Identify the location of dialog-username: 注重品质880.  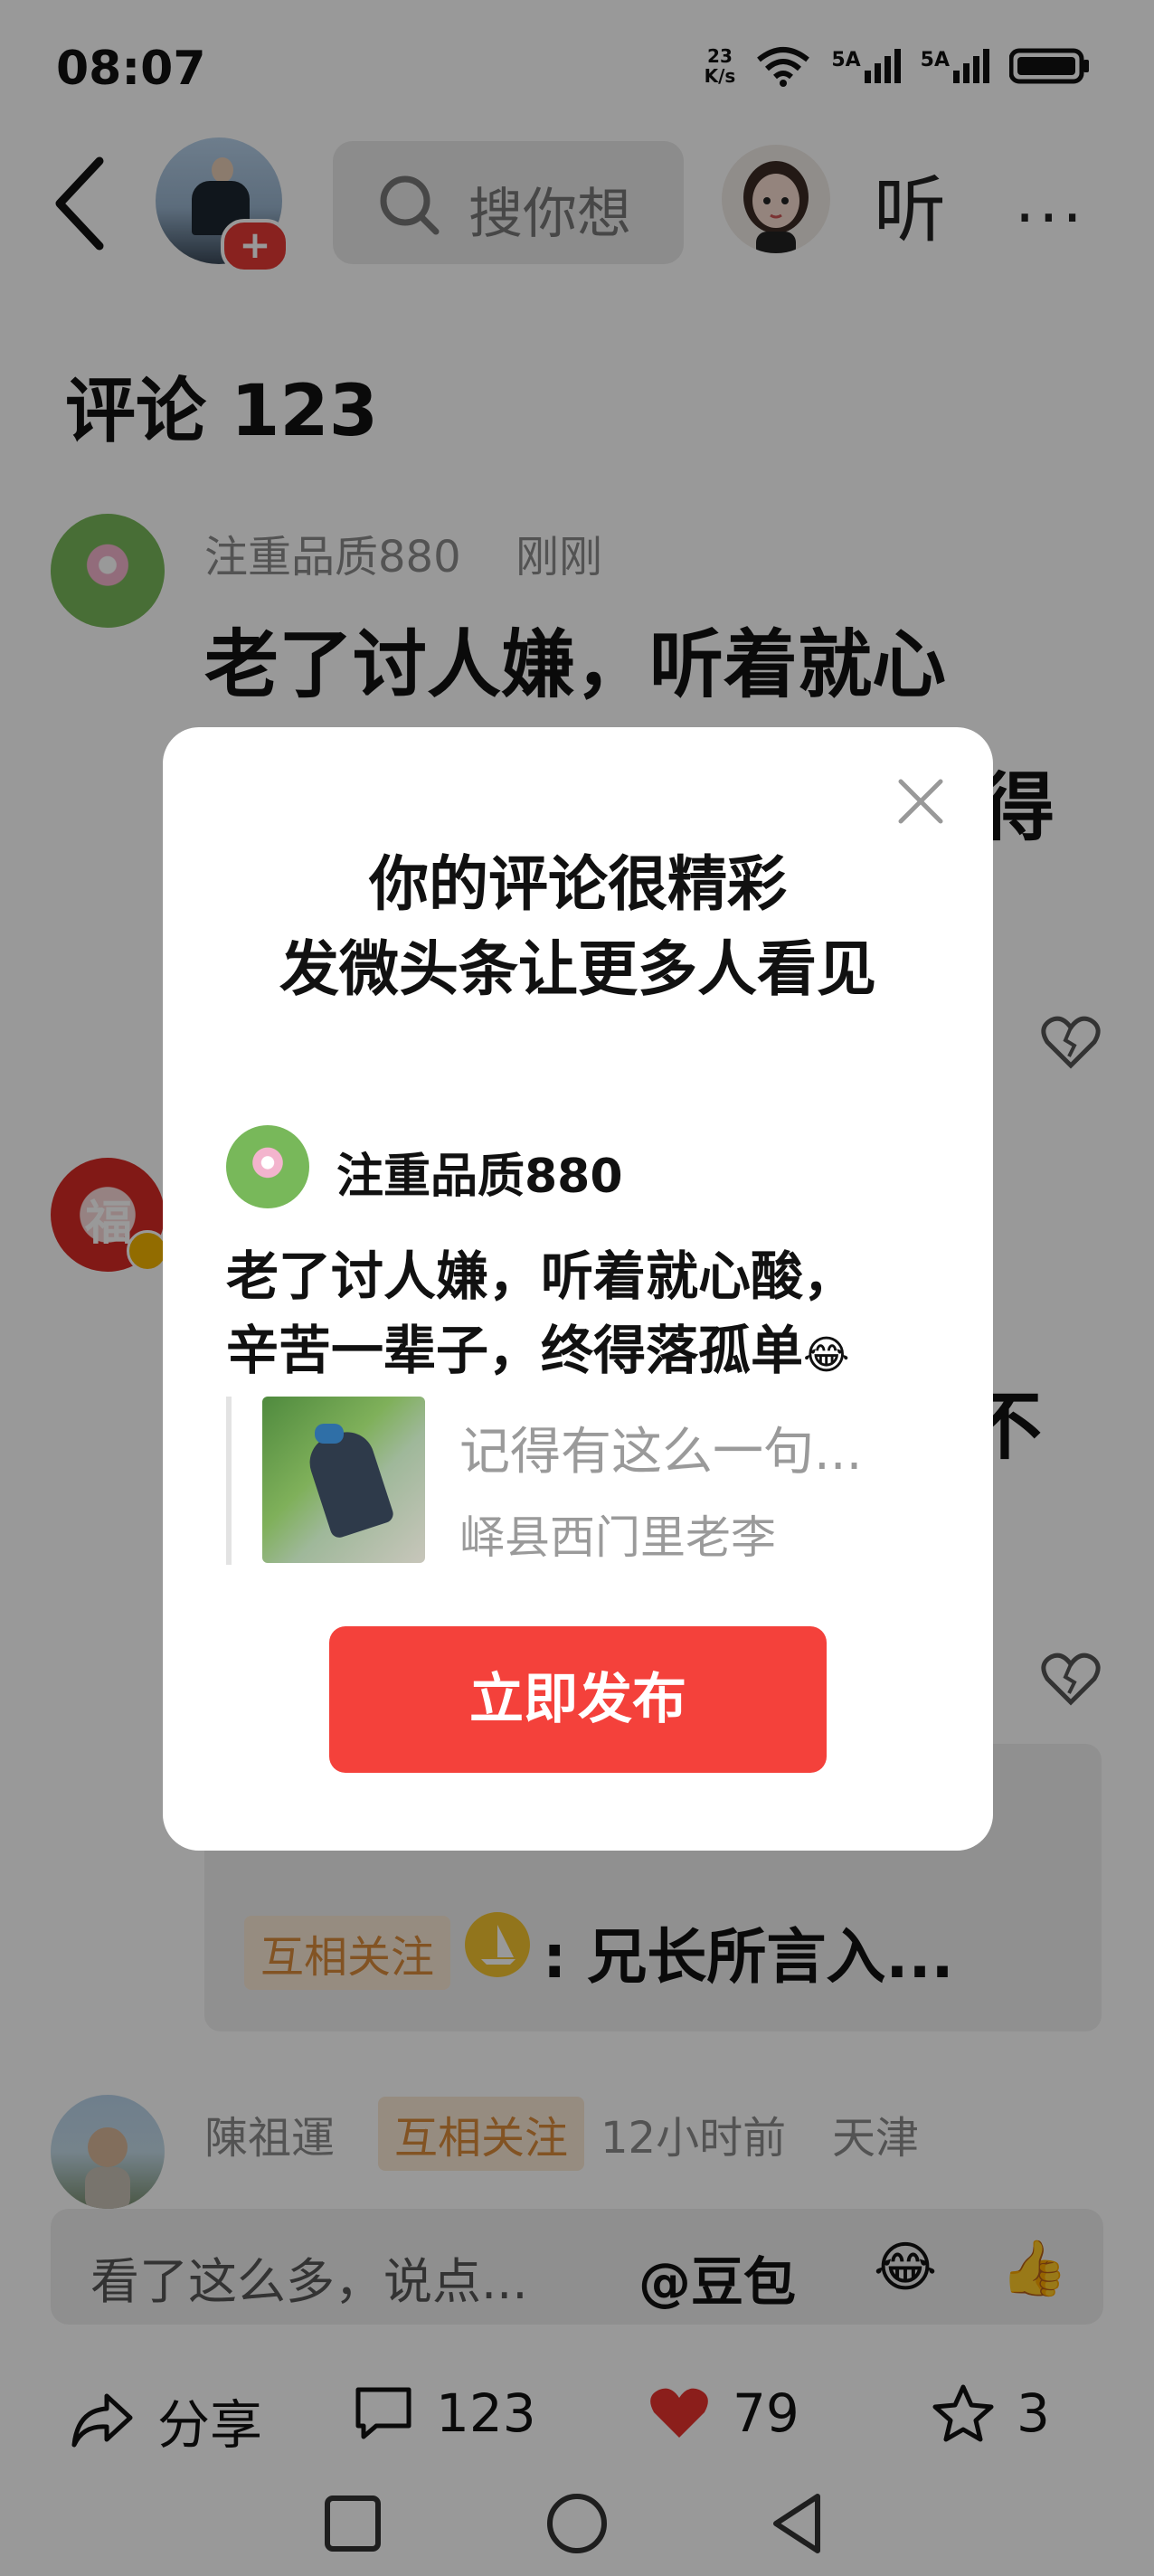
(479, 1177).